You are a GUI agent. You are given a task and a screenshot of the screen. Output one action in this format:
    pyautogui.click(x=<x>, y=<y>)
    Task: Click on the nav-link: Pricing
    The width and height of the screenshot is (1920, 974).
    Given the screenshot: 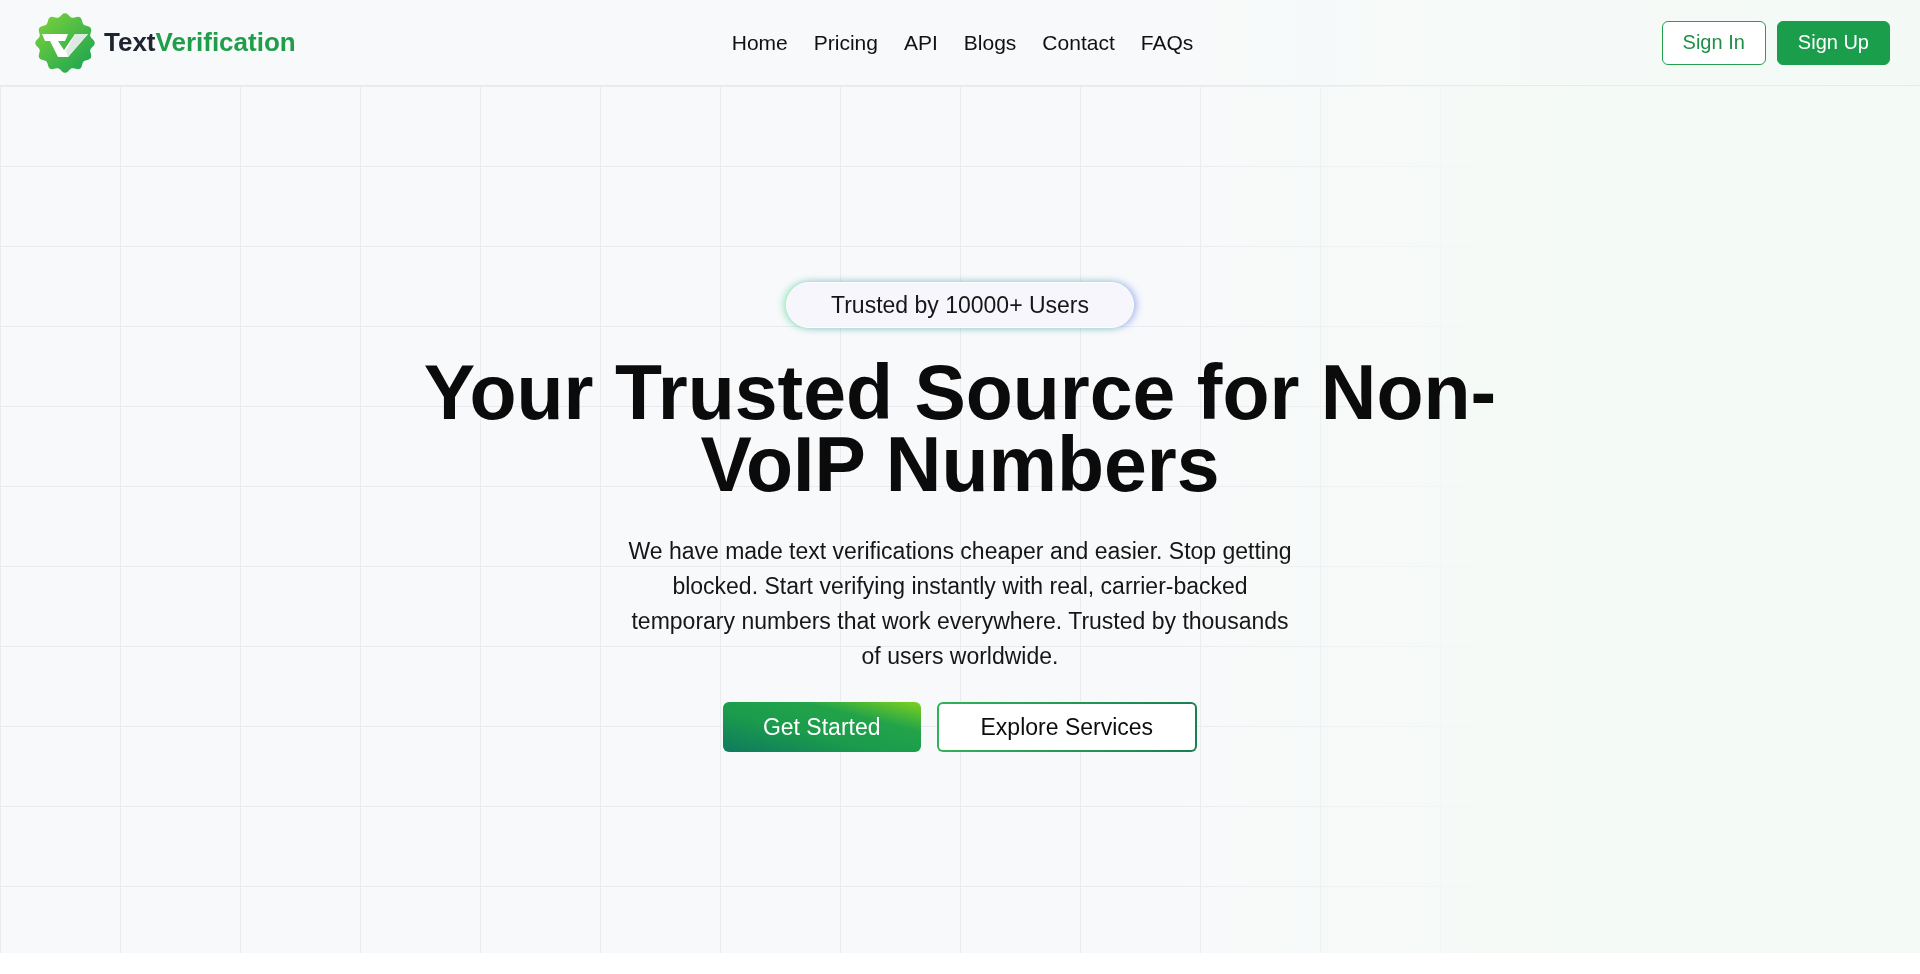 What is the action you would take?
    pyautogui.click(x=845, y=42)
    